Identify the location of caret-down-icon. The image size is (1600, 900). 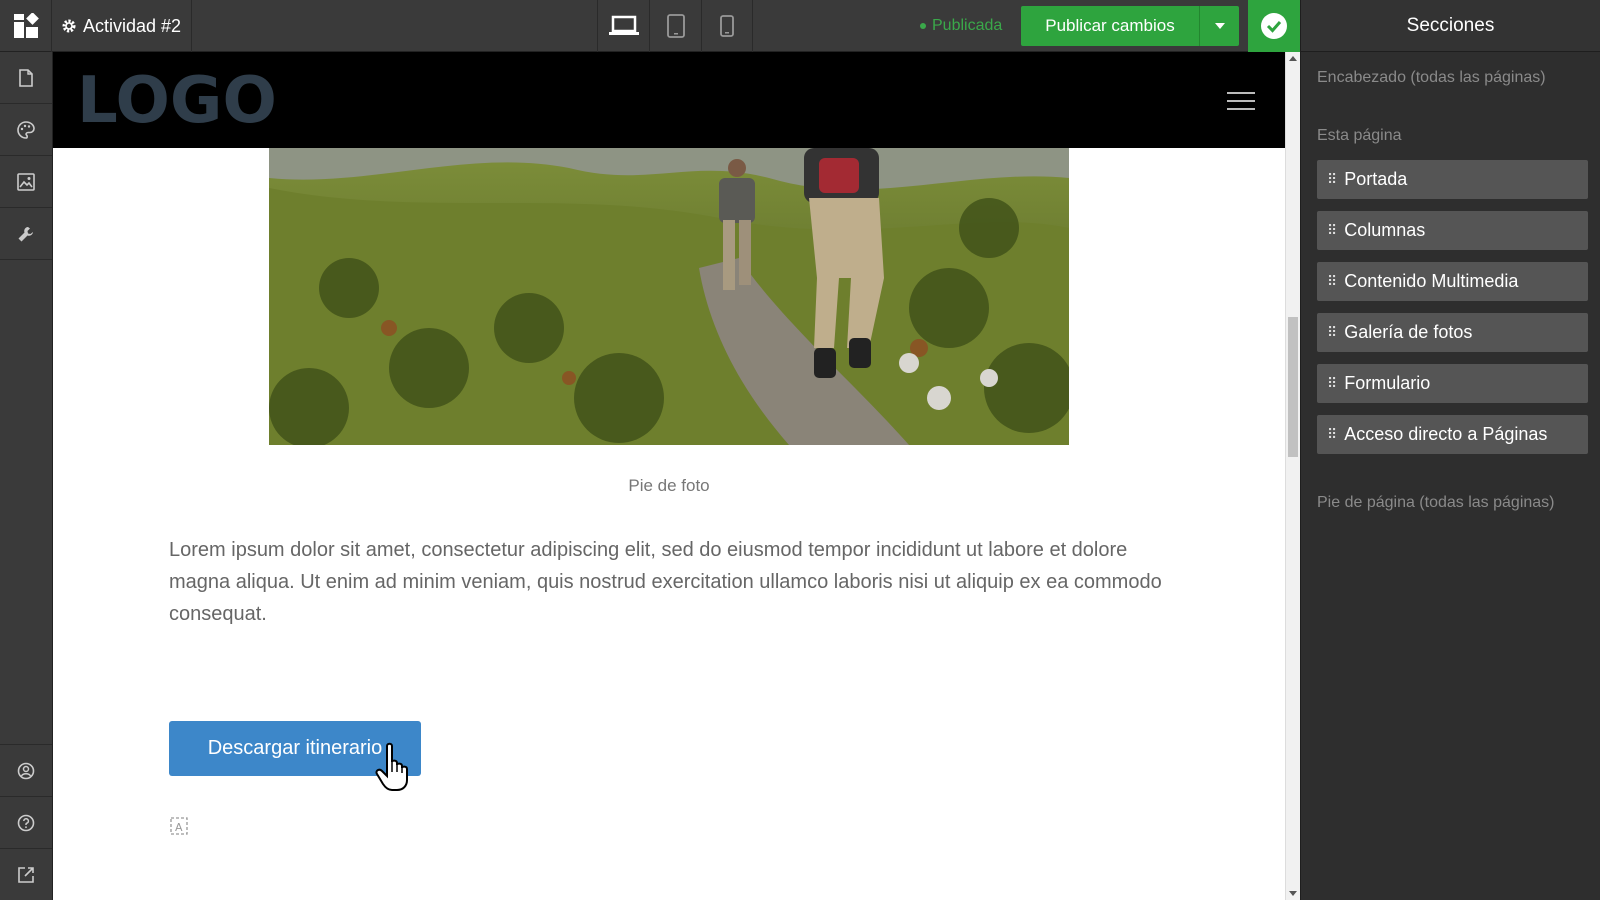
(1219, 26).